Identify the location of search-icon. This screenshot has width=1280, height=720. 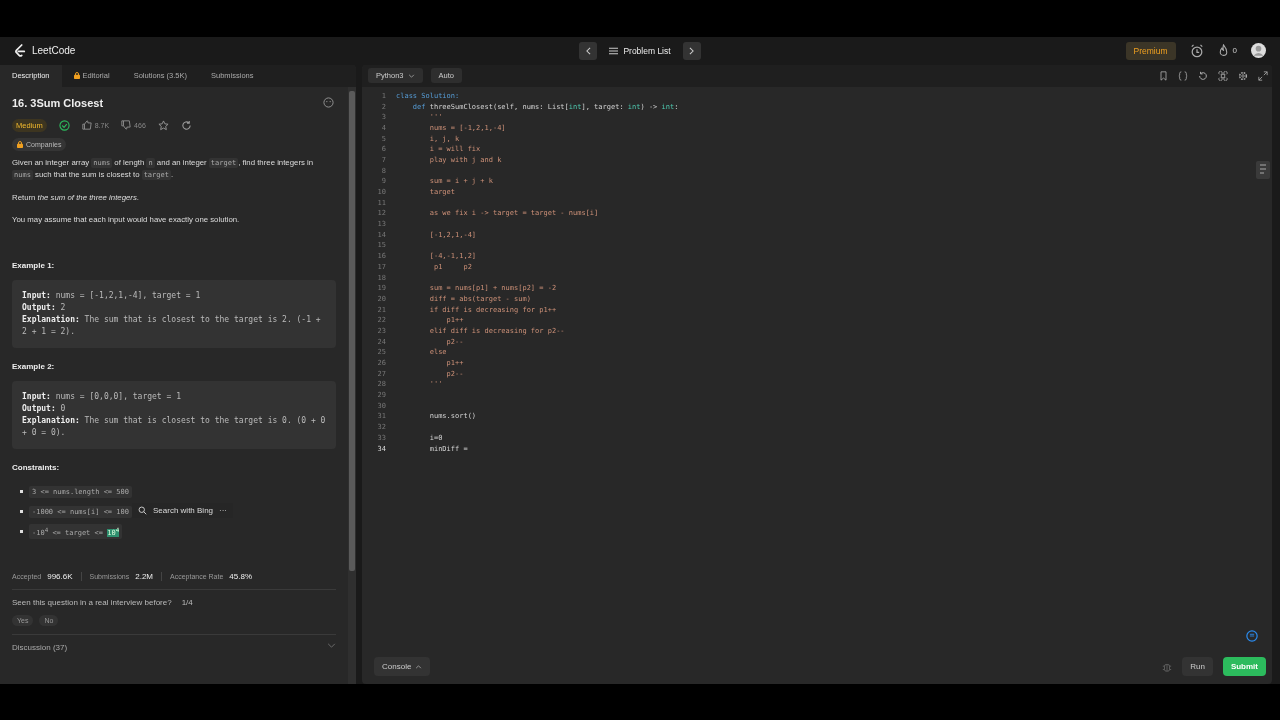
(142, 510).